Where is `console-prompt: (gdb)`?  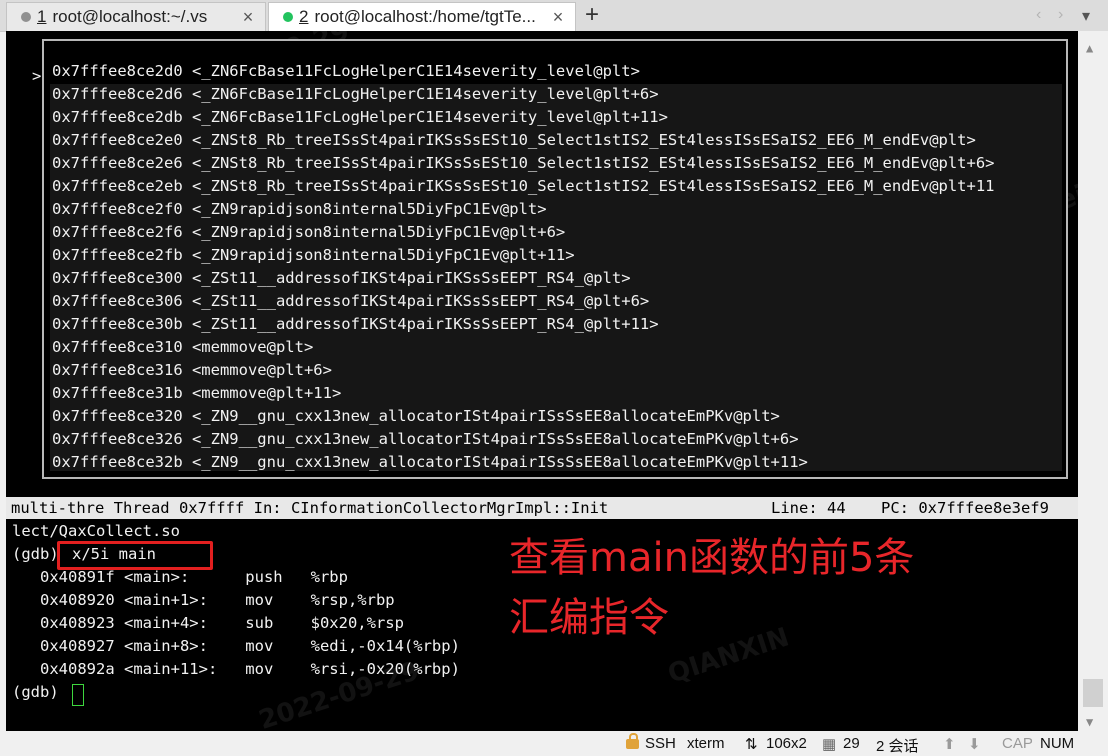
console-prompt: (gdb) is located at coordinates (35, 554).